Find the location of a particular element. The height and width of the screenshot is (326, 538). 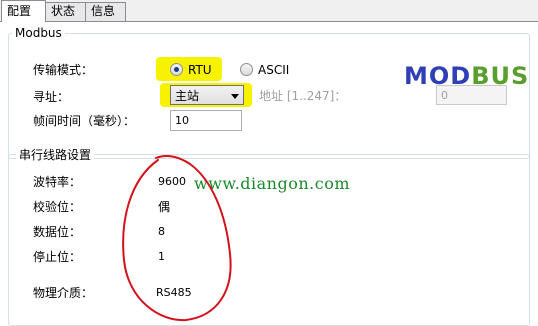

frame-gap-label: 帧间时间（毫秒）： is located at coordinates (84, 121).